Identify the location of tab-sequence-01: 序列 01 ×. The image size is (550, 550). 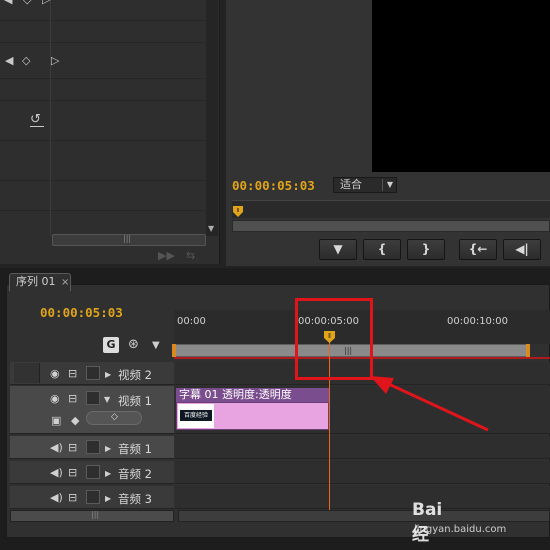
(40, 282).